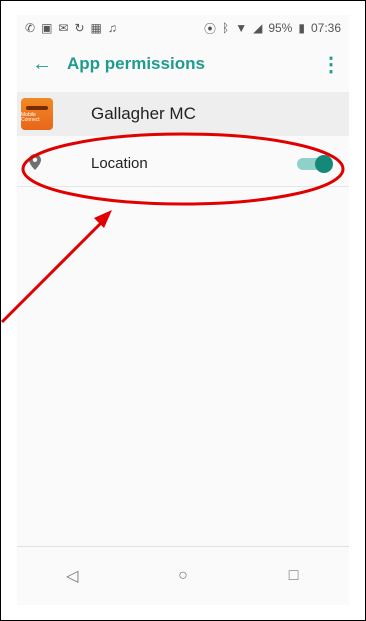 The width and height of the screenshot is (366, 621). What do you see at coordinates (325, 28) in the screenshot?
I see `clock: 07:36` at bounding box center [325, 28].